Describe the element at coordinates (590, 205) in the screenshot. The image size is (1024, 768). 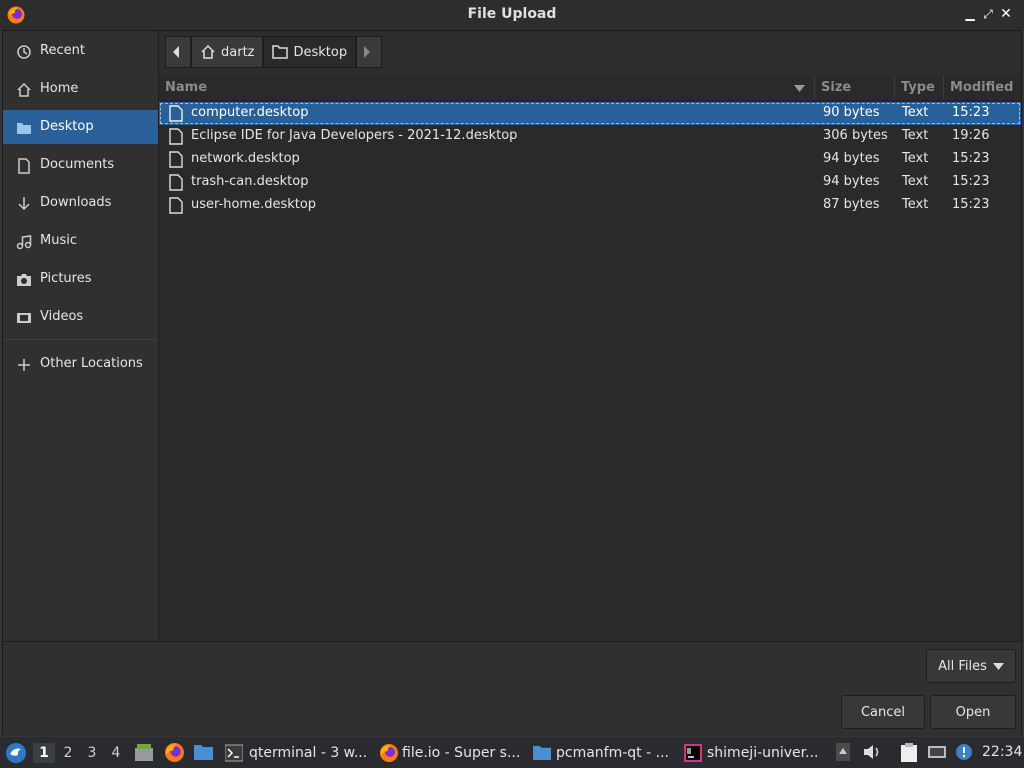
I see `file-row: user-home.desktop 87 bytes Text 15:23` at that location.